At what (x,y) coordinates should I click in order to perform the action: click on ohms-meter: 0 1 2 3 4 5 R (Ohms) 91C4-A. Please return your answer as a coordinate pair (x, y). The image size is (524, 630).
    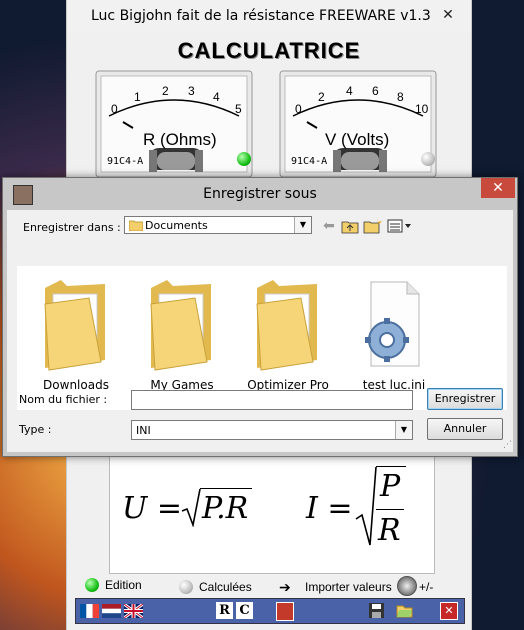
    Looking at the image, I should click on (174, 124).